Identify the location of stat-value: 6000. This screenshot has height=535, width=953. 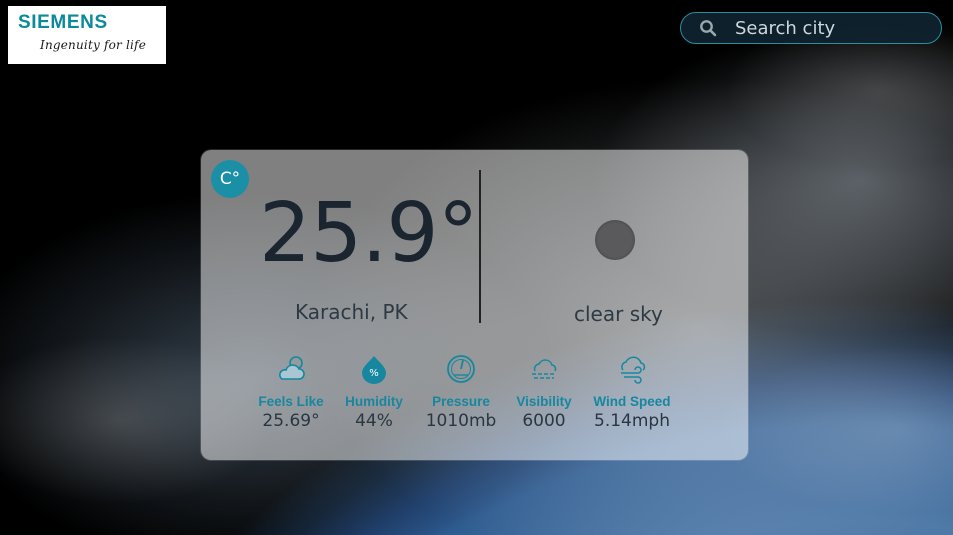
(544, 421).